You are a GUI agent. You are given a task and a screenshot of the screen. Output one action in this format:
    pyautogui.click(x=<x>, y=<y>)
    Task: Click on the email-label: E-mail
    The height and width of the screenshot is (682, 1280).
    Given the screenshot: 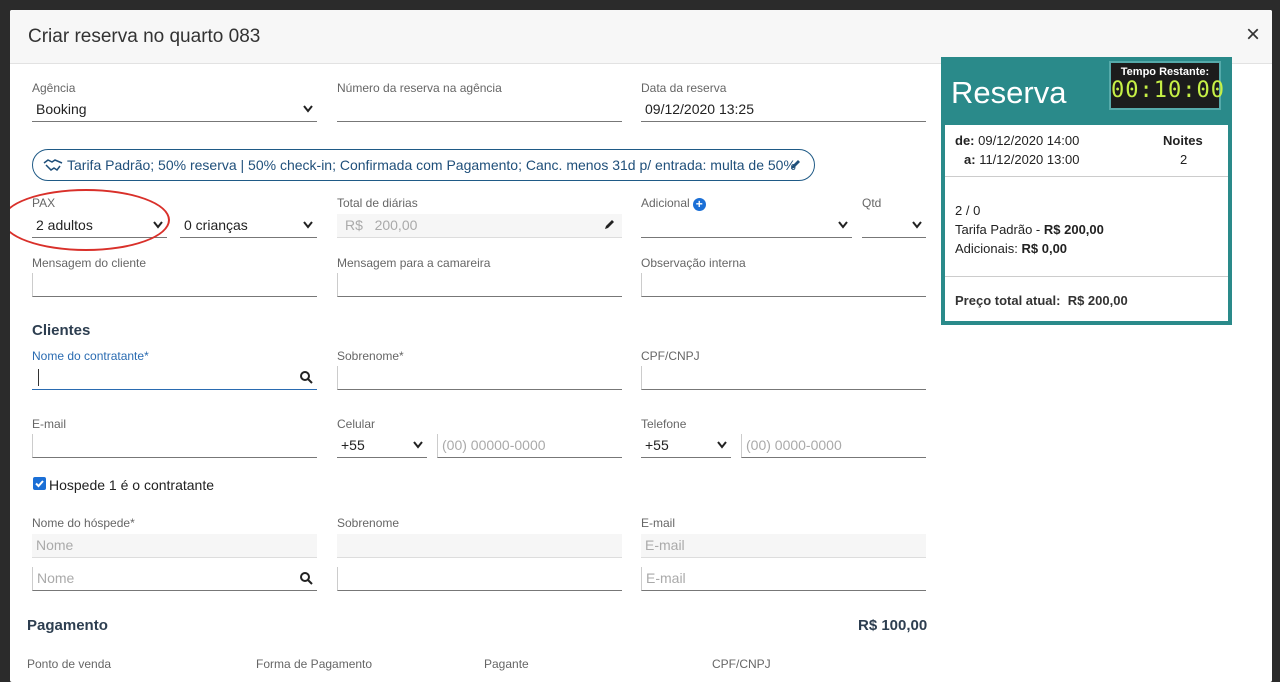 What is the action you would take?
    pyautogui.click(x=49, y=424)
    